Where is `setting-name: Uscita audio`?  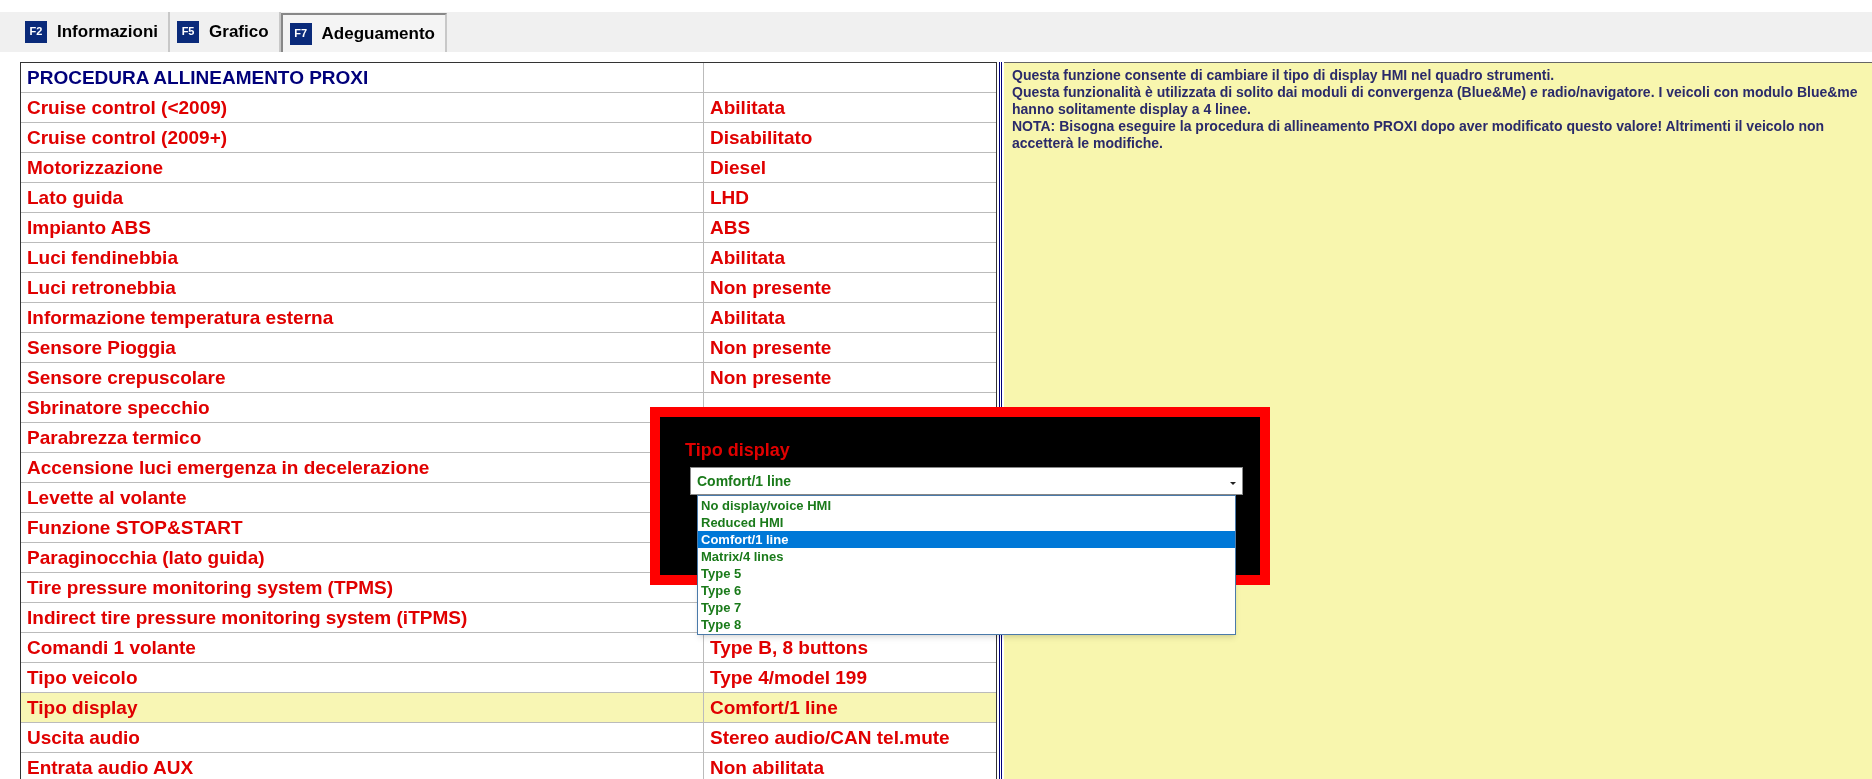
setting-name: Uscita audio is located at coordinates (362, 737).